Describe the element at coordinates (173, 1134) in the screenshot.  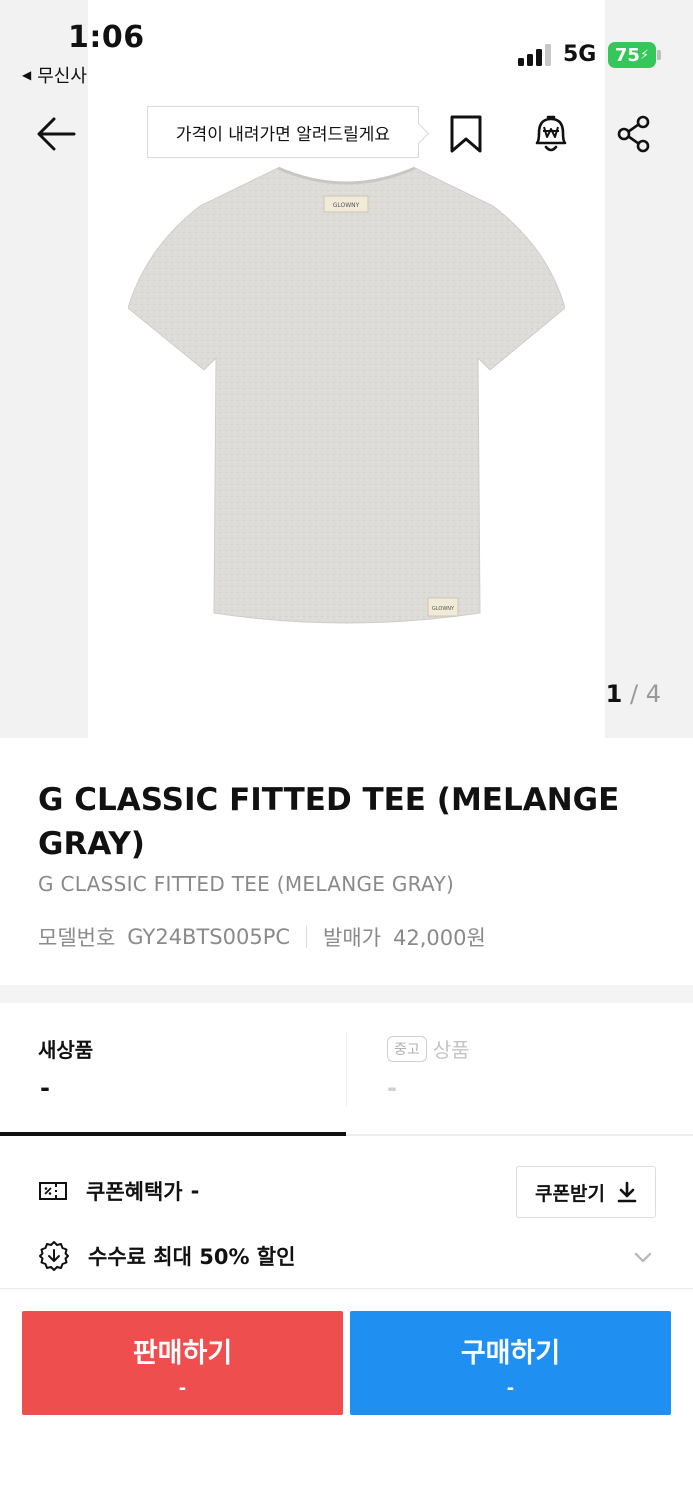
I see `active-tab-indicator` at that location.